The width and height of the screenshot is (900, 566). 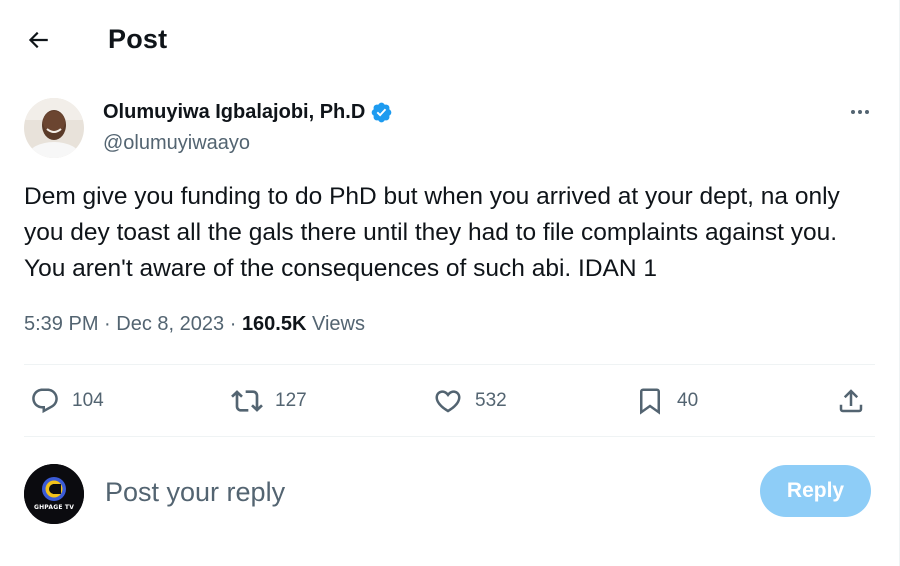 What do you see at coordinates (61, 324) in the screenshot?
I see `post-time: 5:39 PM` at bounding box center [61, 324].